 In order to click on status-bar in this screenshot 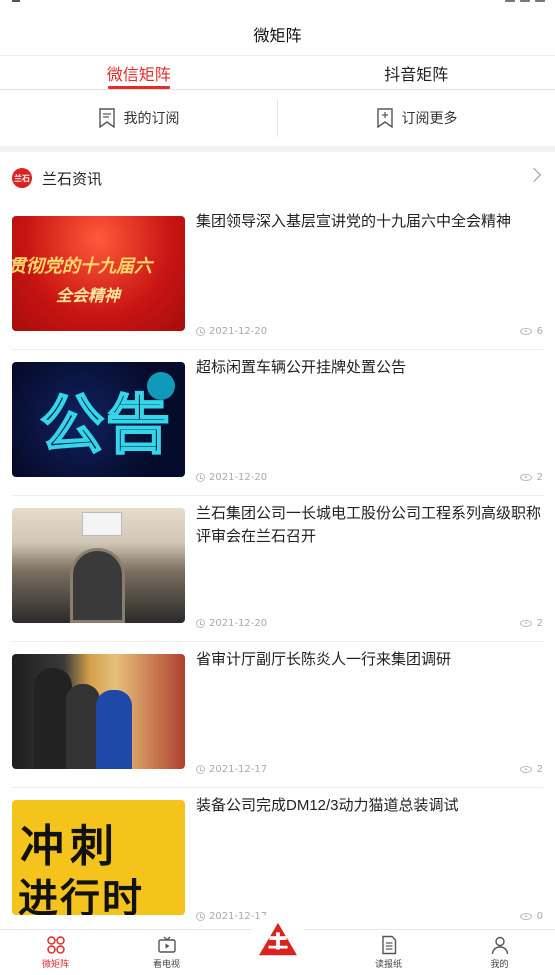, I will do `click(277, 6)`.